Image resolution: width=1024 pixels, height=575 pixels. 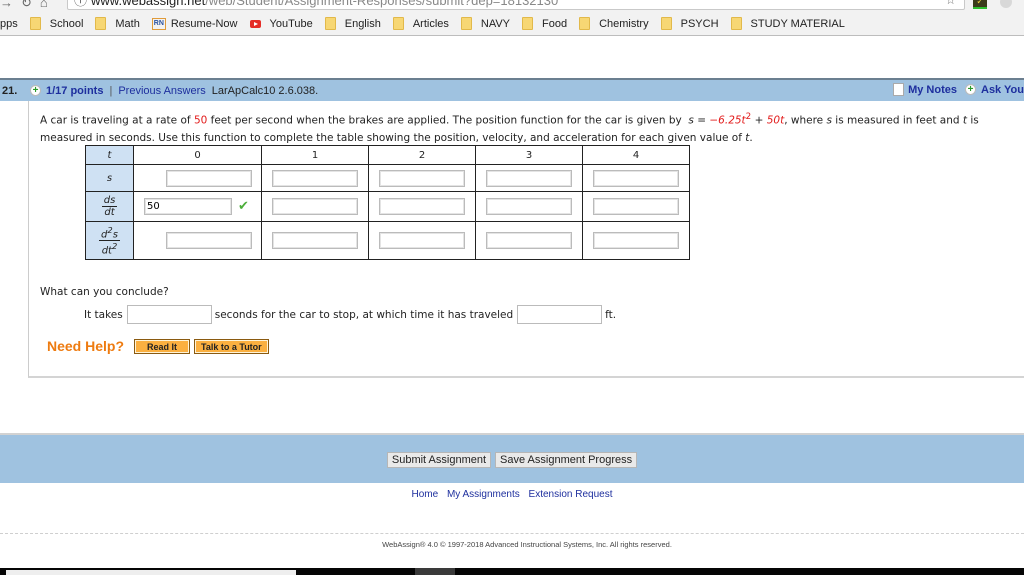 I want to click on d2s-input-t3, so click(x=529, y=240).